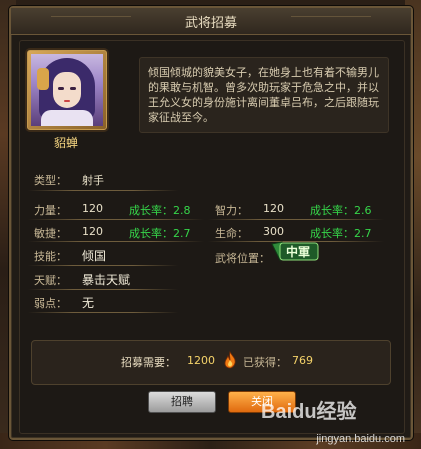  What do you see at coordinates (106, 280) in the screenshot?
I see `talent-value: 暴击天赋` at bounding box center [106, 280].